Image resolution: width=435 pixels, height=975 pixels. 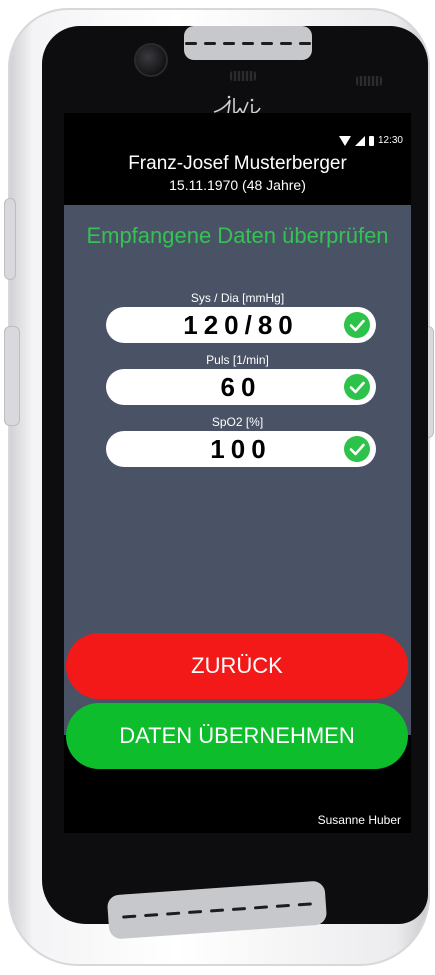 I want to click on battery-icon, so click(x=371, y=140).